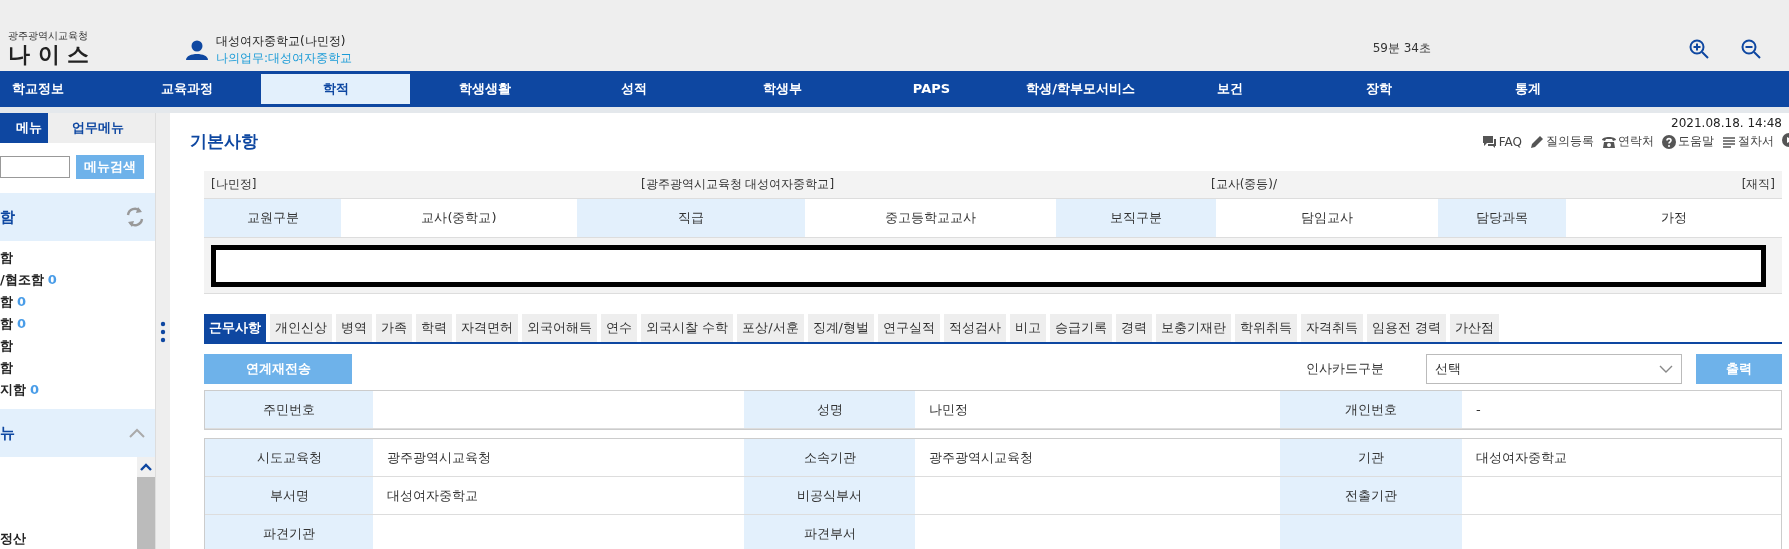 Image resolution: width=1789 pixels, height=549 pixels. I want to click on field-label: 비공식부서, so click(829, 496).